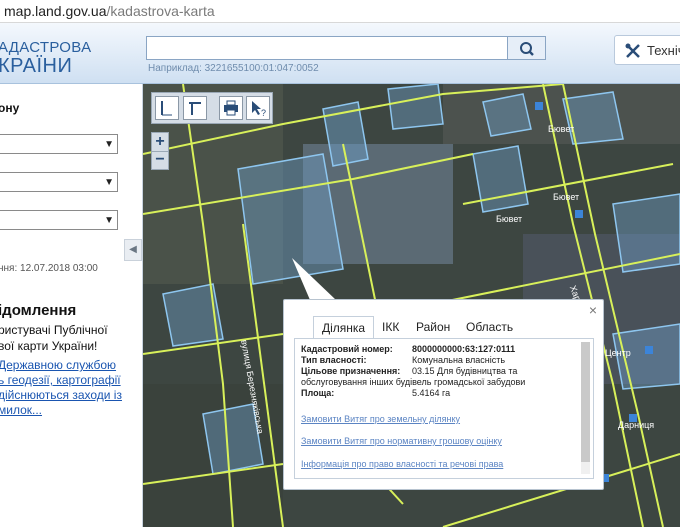 This screenshot has width=680, height=527. What do you see at coordinates (59, 182) in the screenshot?
I see `district-select: ▼` at bounding box center [59, 182].